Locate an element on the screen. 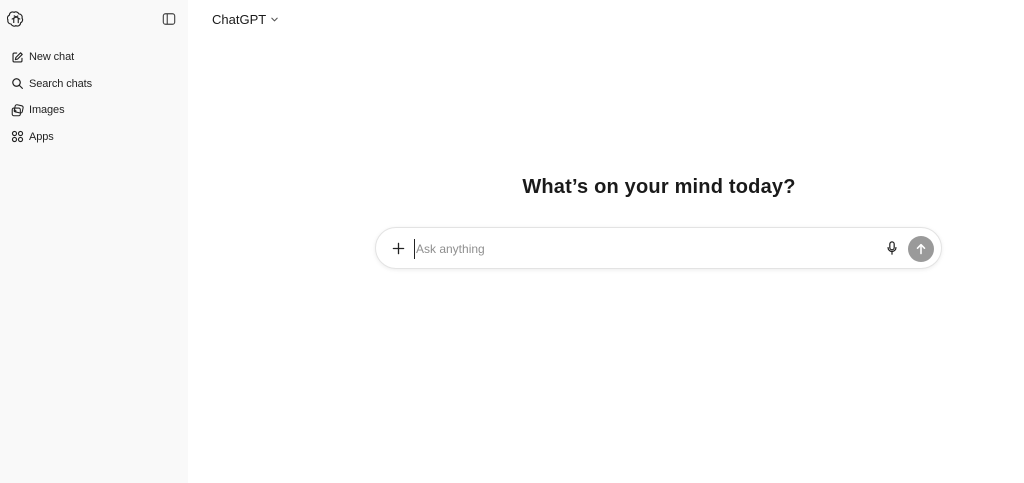  openai-logo-icon is located at coordinates (16, 19).